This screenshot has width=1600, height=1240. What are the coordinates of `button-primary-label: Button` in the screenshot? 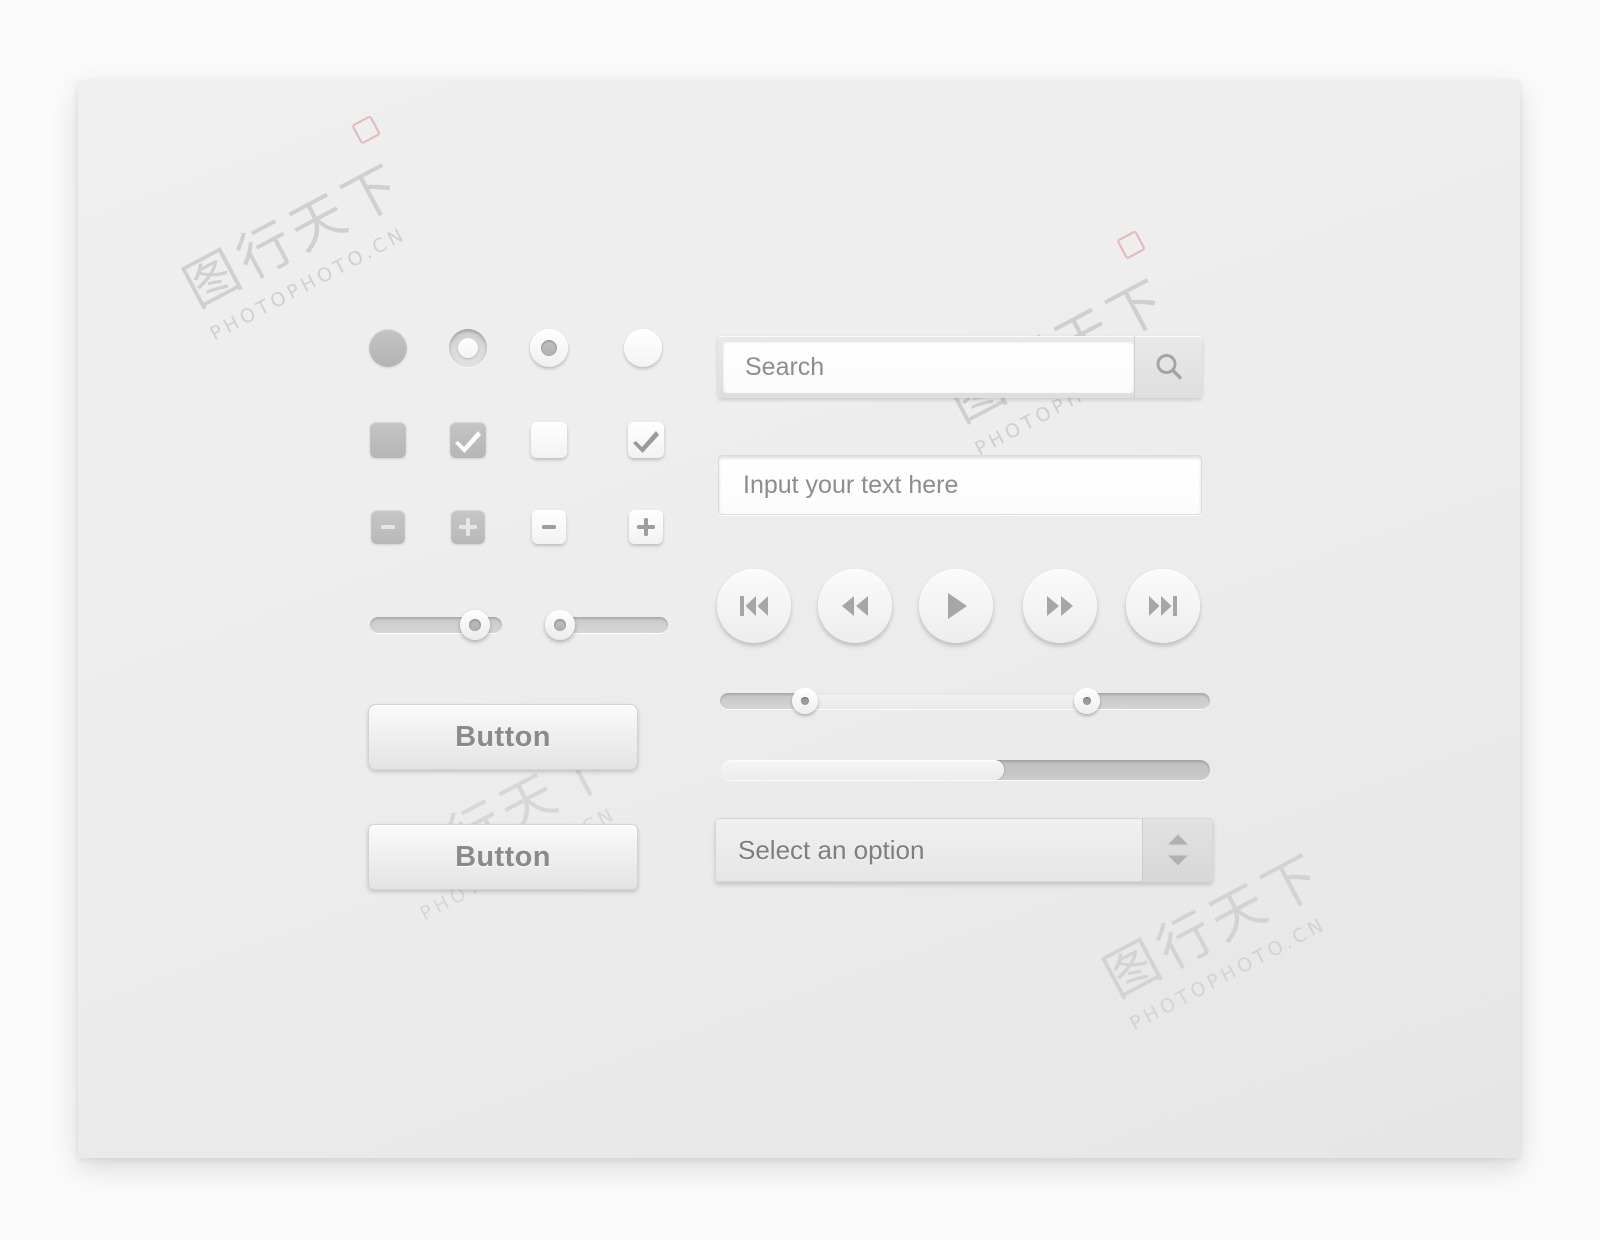 It's located at (503, 736).